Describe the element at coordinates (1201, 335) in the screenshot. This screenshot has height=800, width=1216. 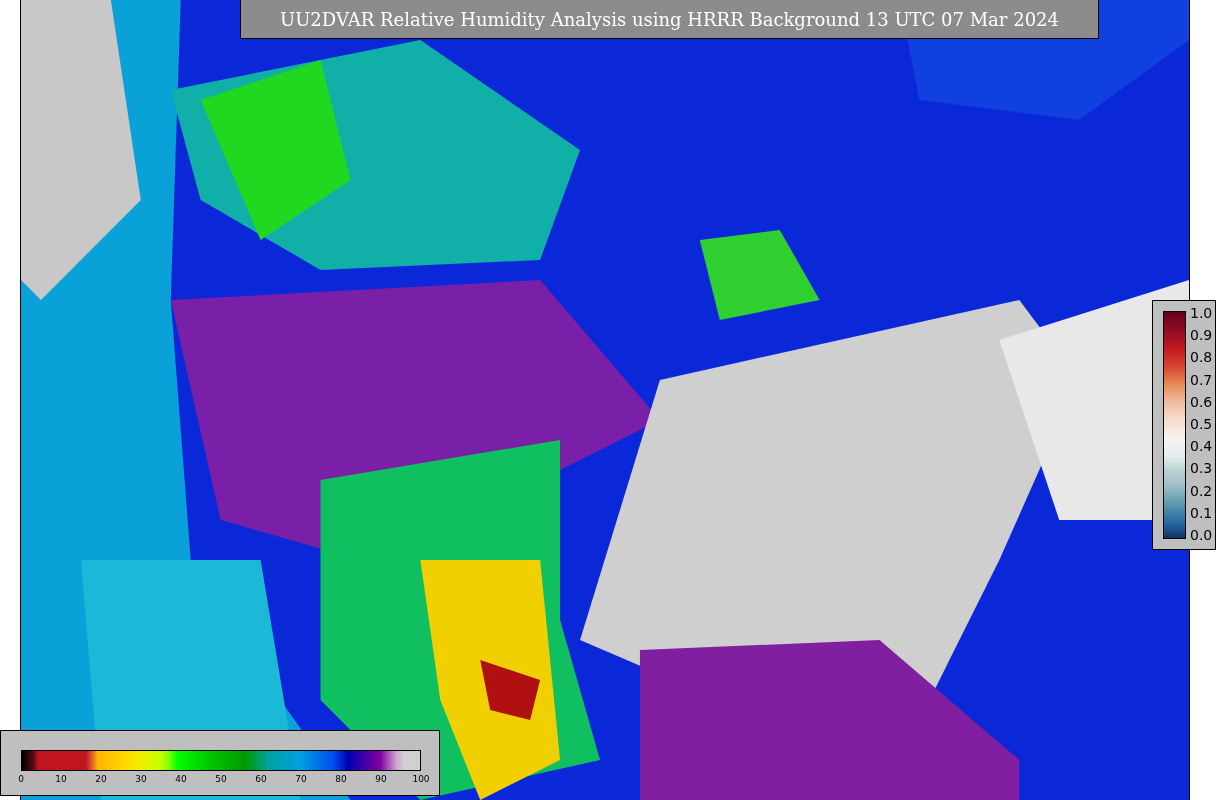
I see `tick-label: 0.9` at that location.